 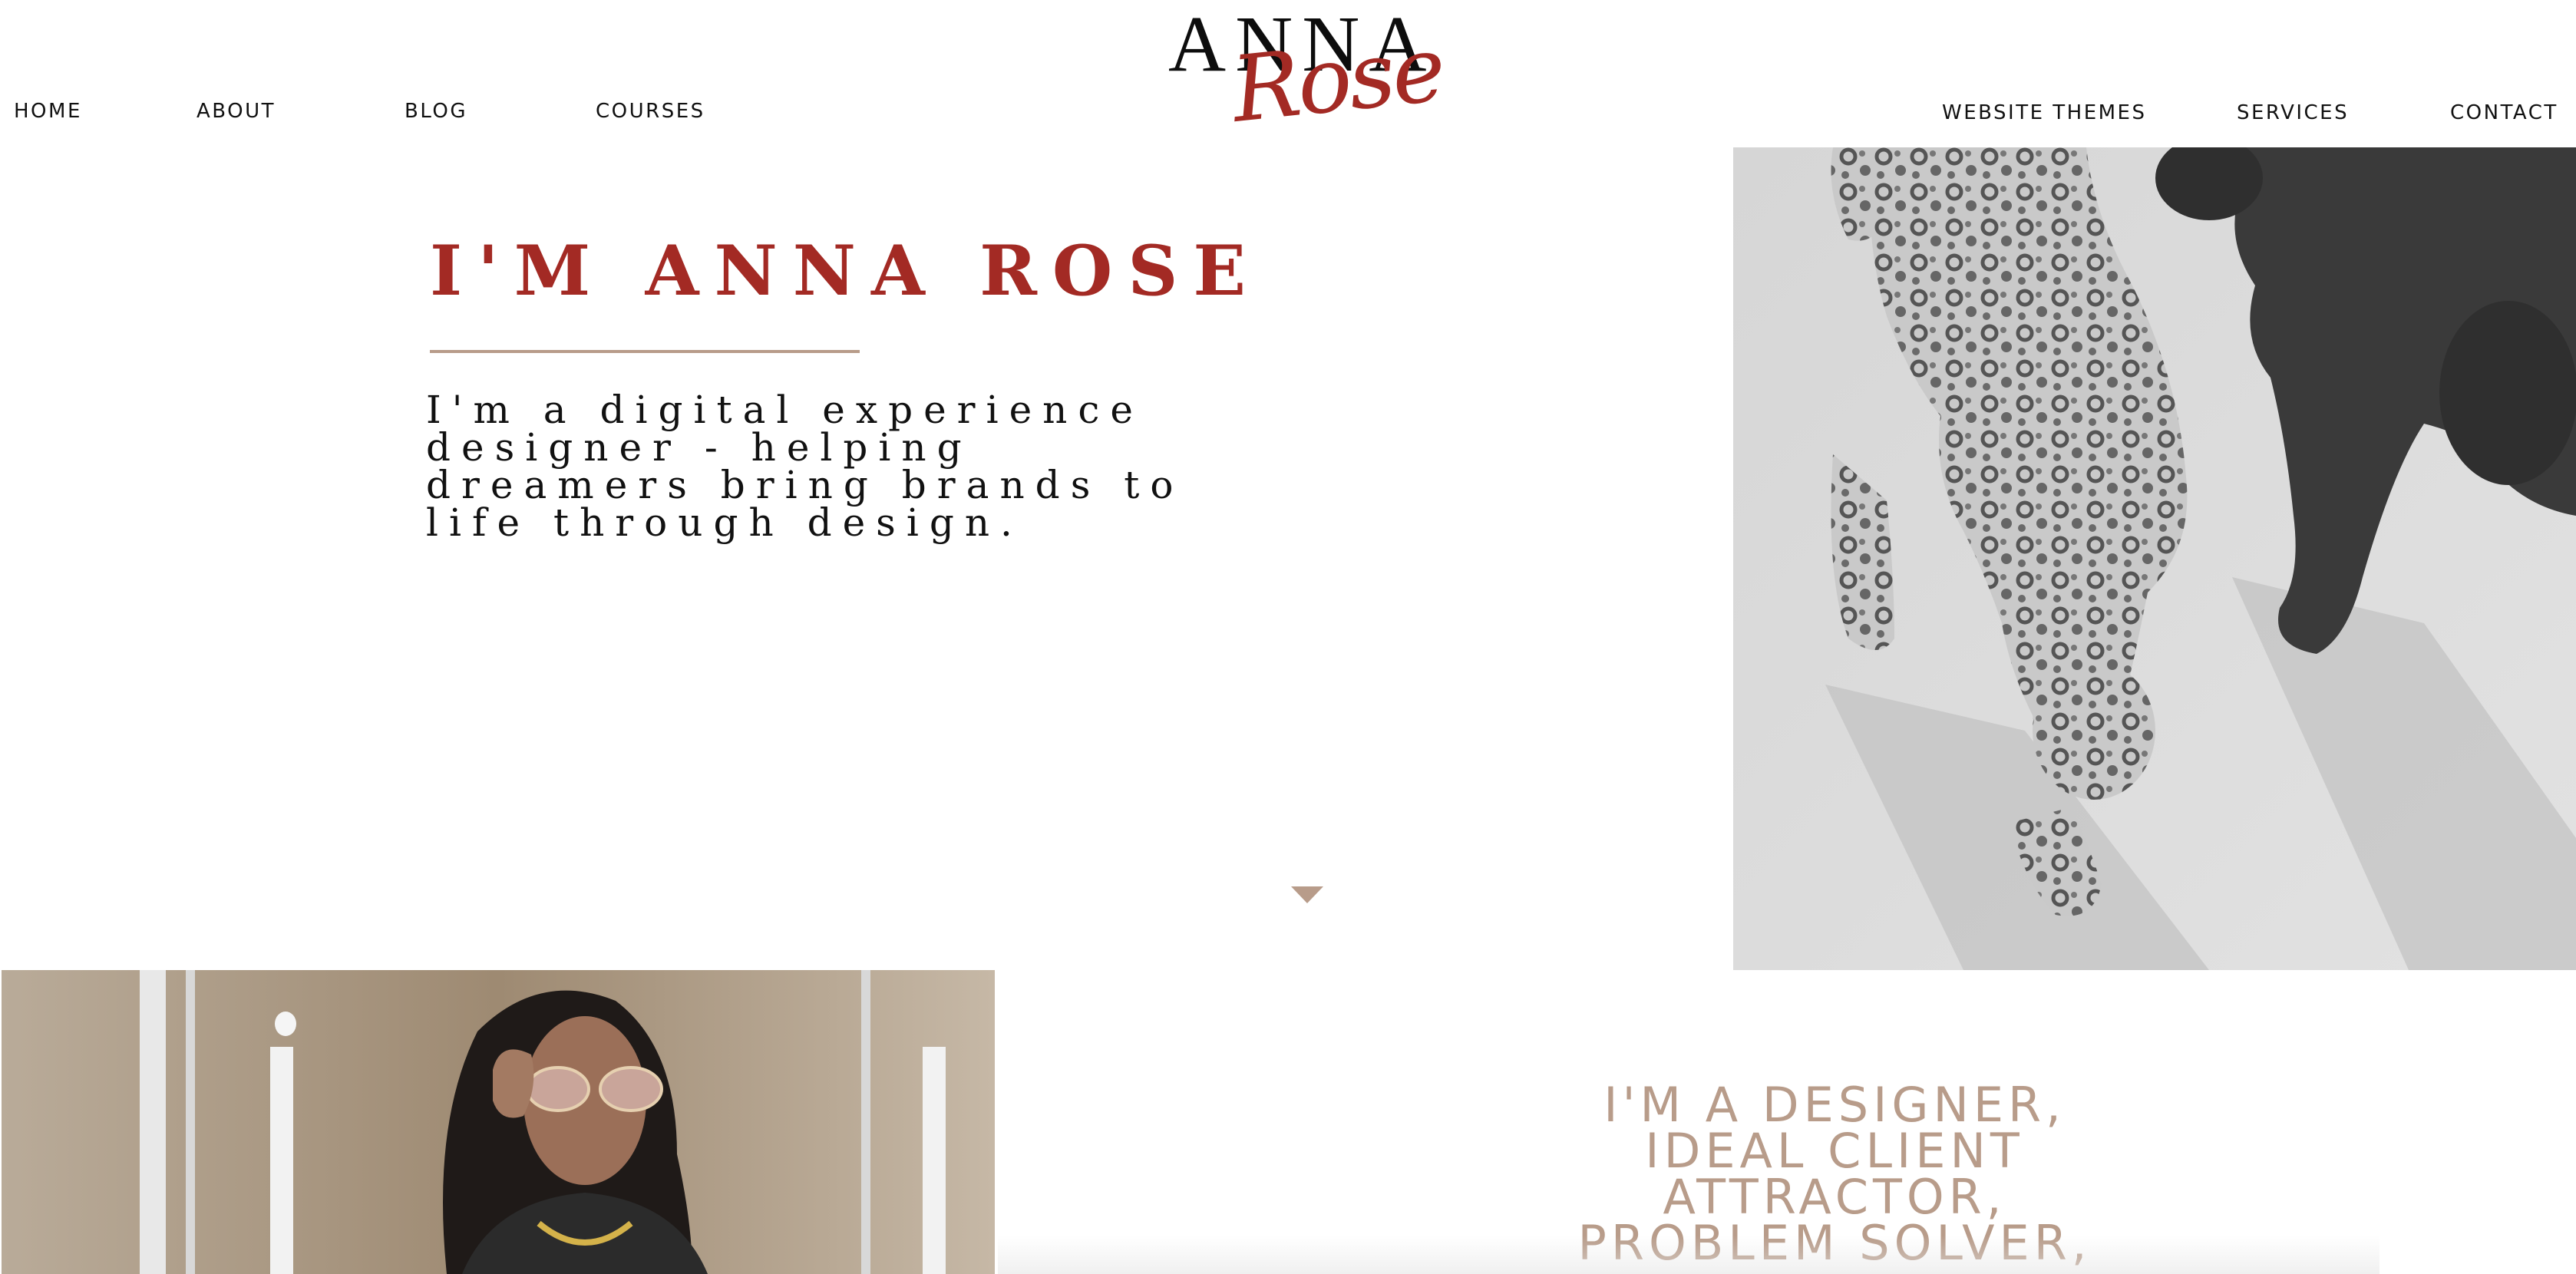 What do you see at coordinates (1834, 1151) in the screenshot?
I see `heading-line: IDEAL CLIENT` at bounding box center [1834, 1151].